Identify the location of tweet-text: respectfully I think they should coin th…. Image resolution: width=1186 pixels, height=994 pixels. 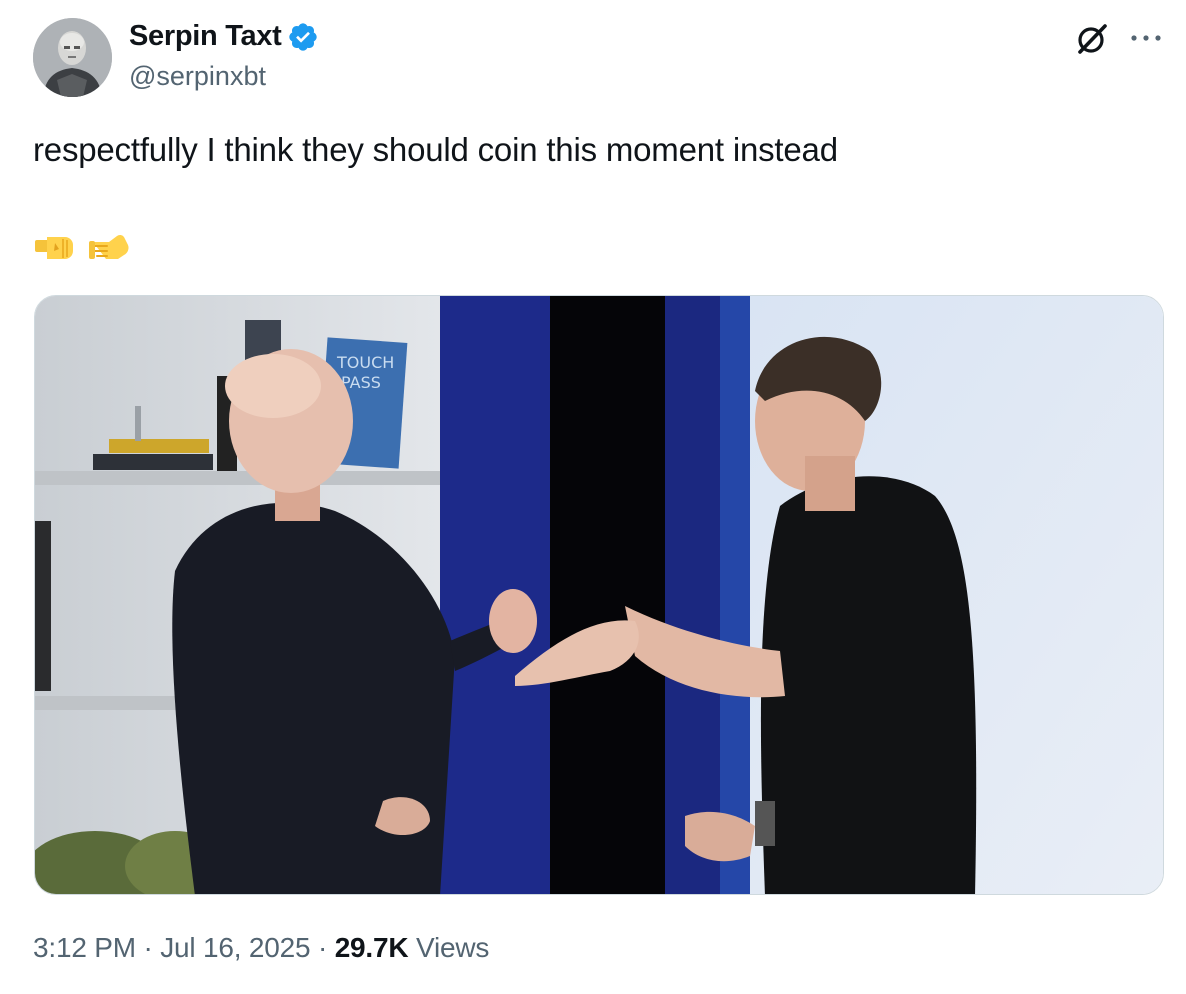
(435, 149).